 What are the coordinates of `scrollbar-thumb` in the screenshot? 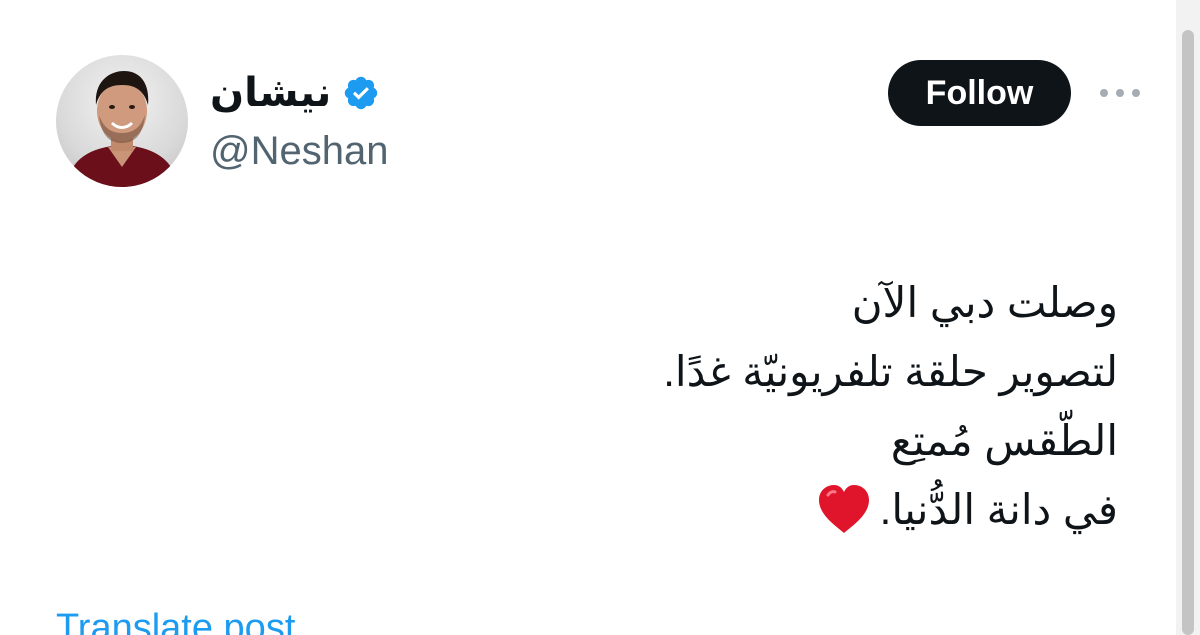 It's located at (1188, 332).